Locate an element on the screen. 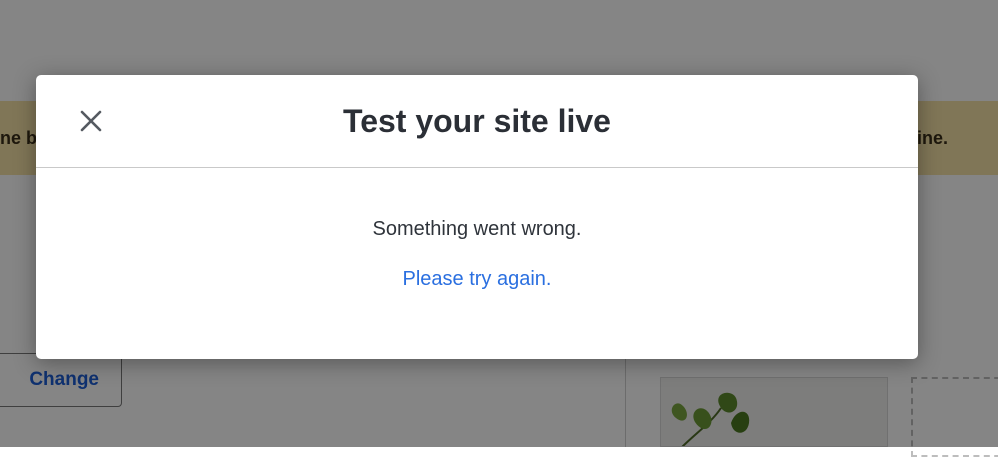 This screenshot has height=457, width=998. modal-title: Test your site live is located at coordinates (477, 121).